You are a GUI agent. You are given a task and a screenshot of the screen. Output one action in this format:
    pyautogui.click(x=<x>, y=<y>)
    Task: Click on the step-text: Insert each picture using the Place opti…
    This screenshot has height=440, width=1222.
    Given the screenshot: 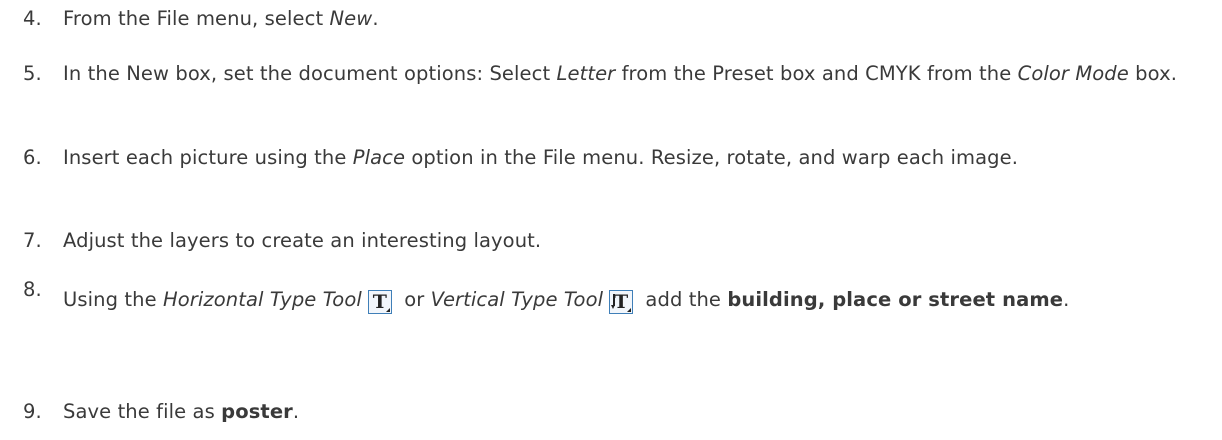 What is the action you would take?
    pyautogui.click(x=541, y=157)
    